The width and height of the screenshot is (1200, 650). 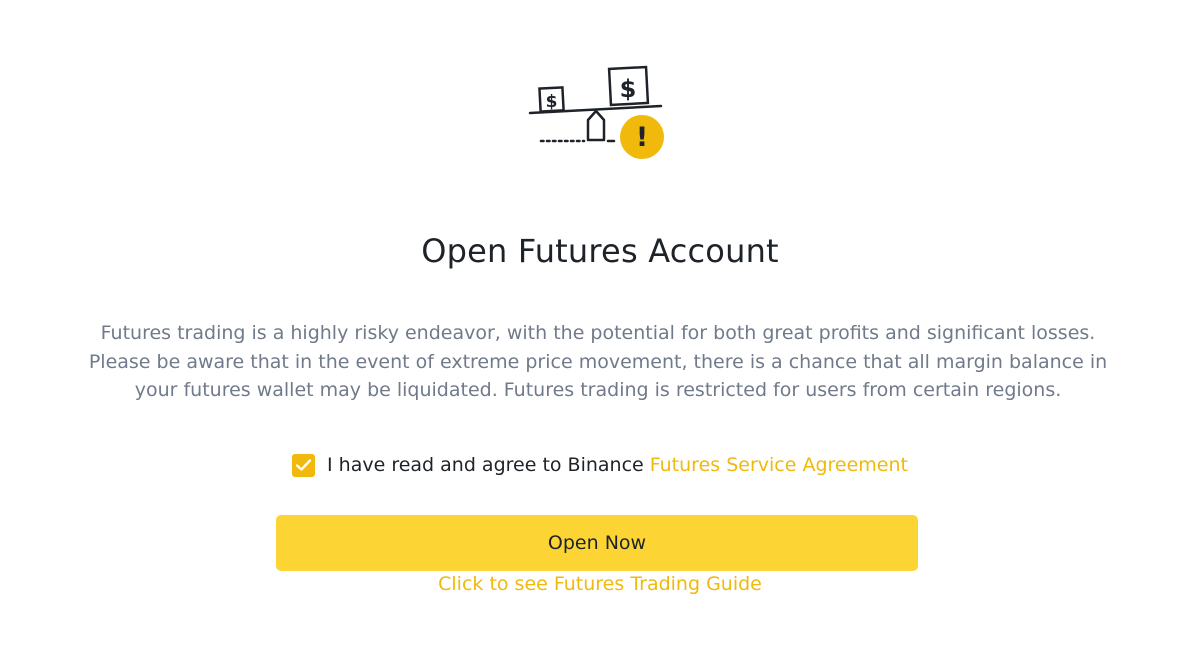 What do you see at coordinates (597, 543) in the screenshot?
I see `open-now-button: Open Now` at bounding box center [597, 543].